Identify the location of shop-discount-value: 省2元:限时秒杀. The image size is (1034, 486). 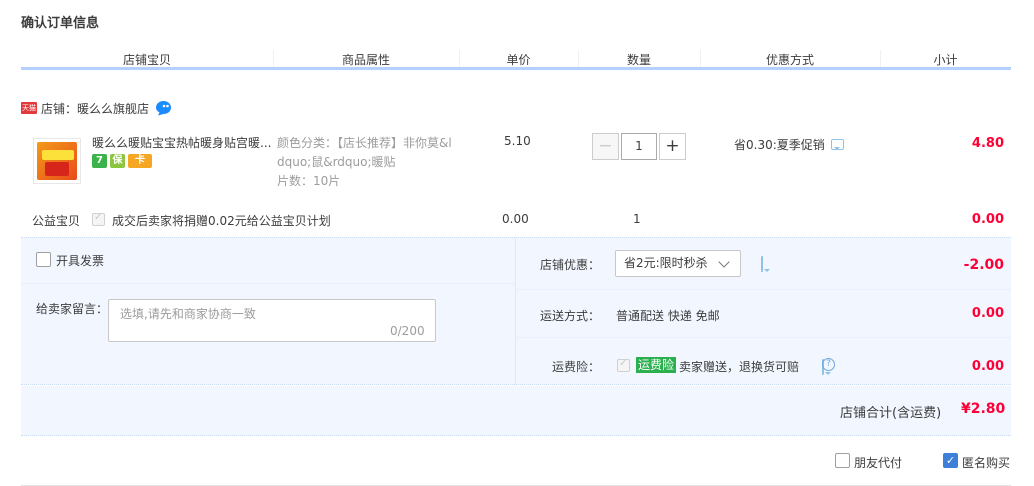
(666, 263).